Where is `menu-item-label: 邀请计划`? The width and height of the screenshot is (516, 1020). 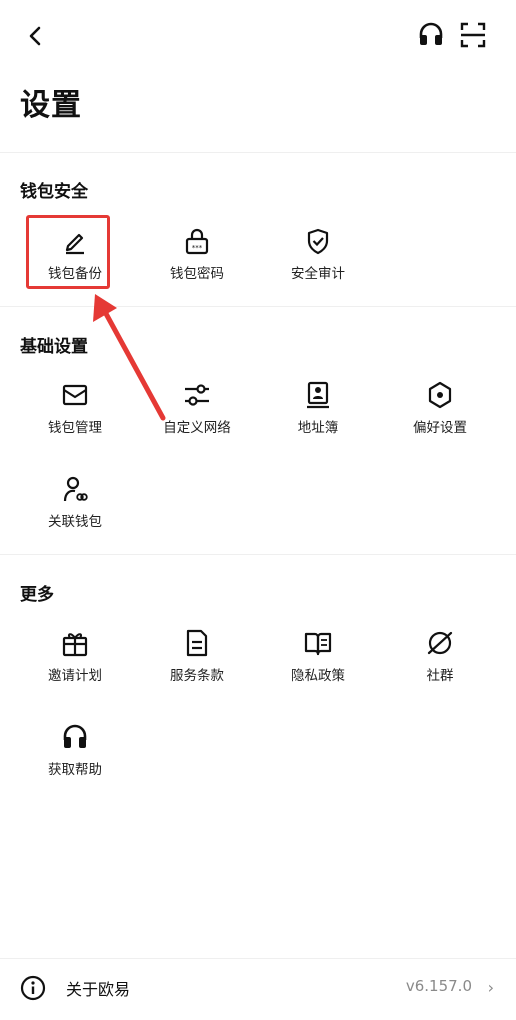 menu-item-label: 邀请计划 is located at coordinates (75, 676).